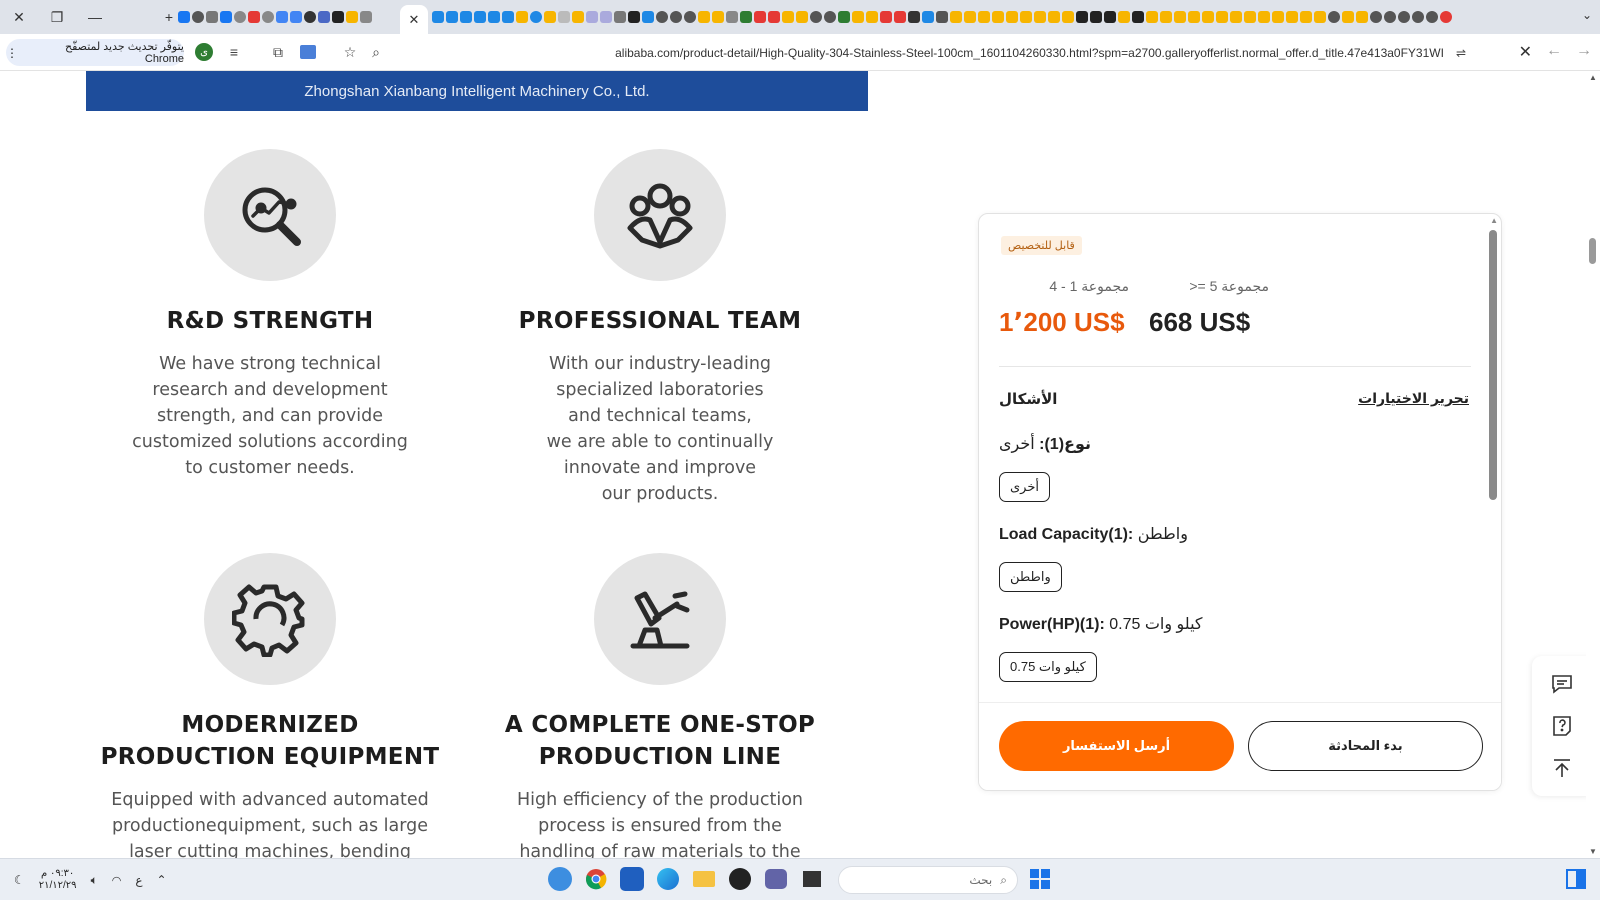  I want to click on more-options-icon: ⋮, so click(12, 52).